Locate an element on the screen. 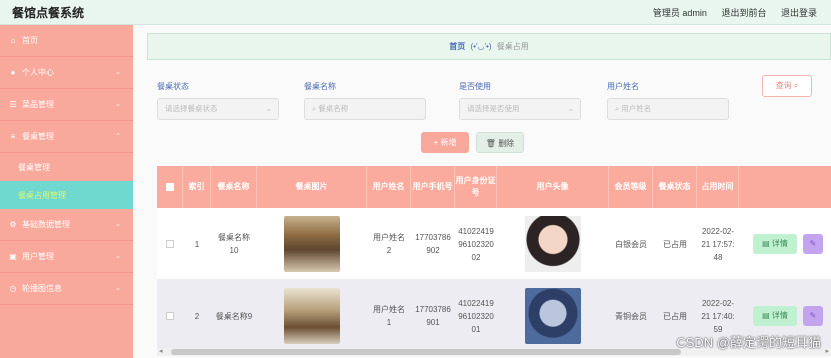 The image size is (831, 358). header-id-card: 用户身份证号 is located at coordinates (476, 187).